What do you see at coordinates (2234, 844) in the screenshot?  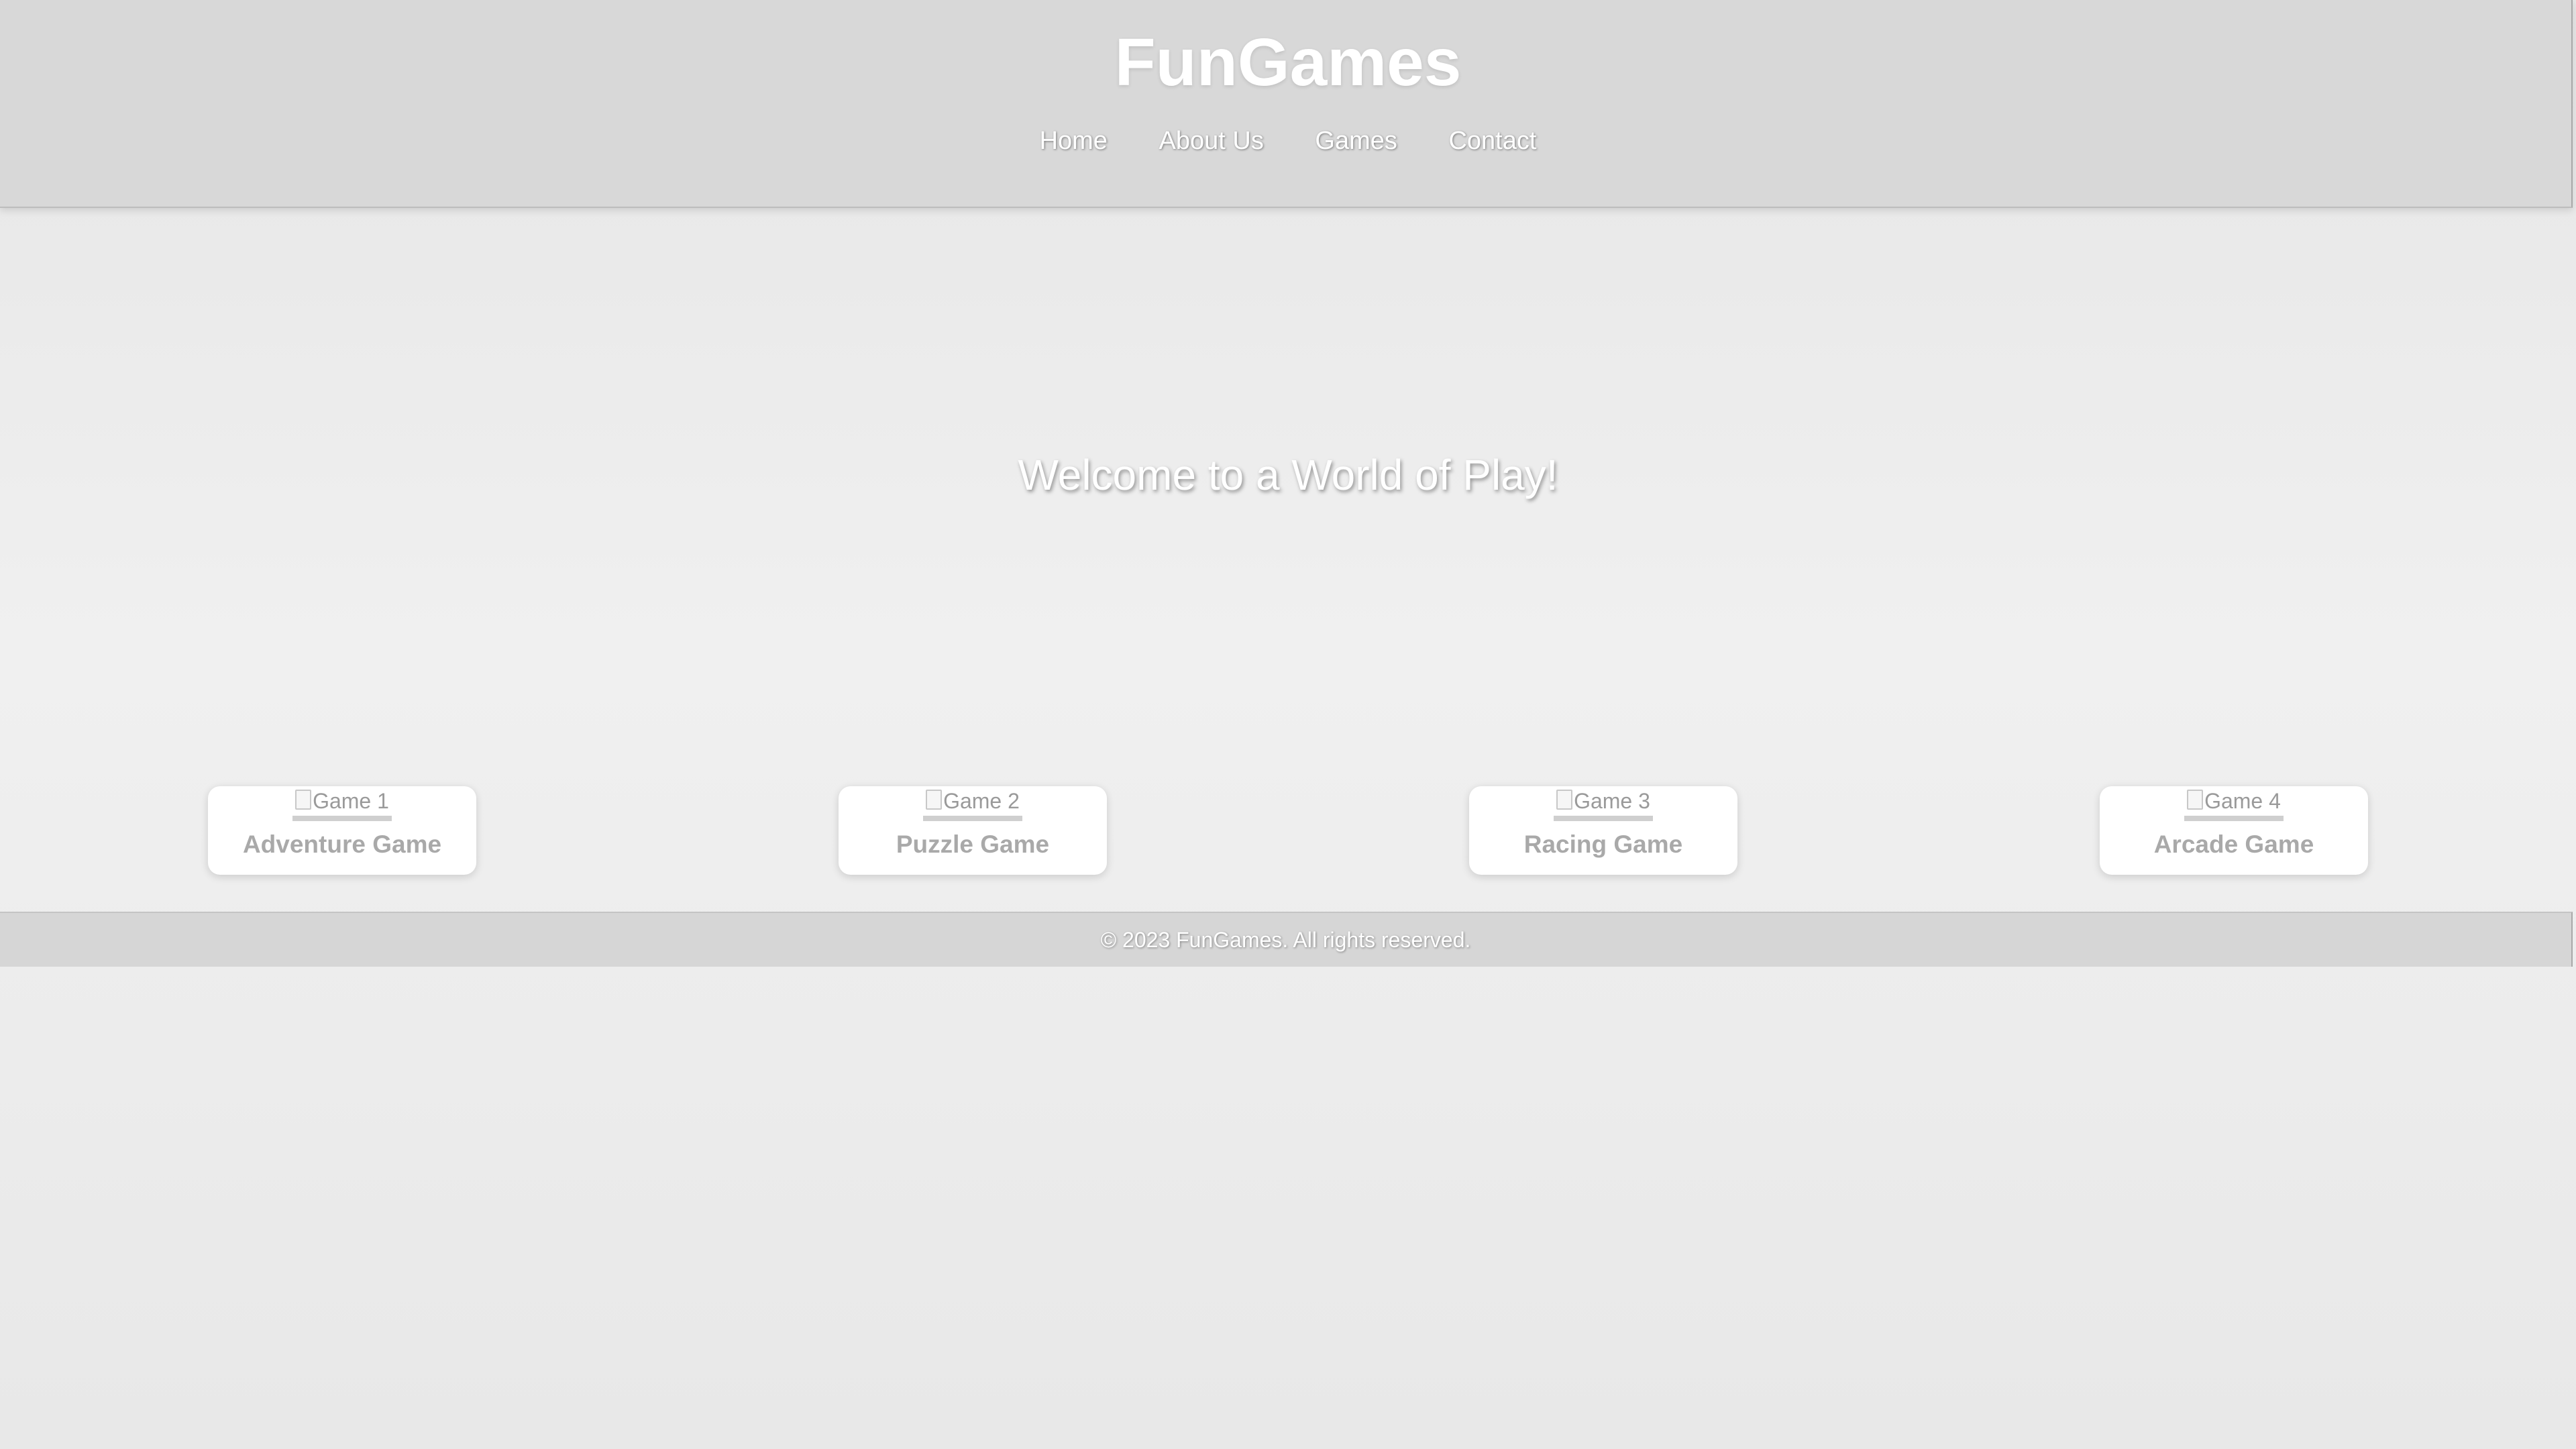 I see `game-title: Arcade Game` at bounding box center [2234, 844].